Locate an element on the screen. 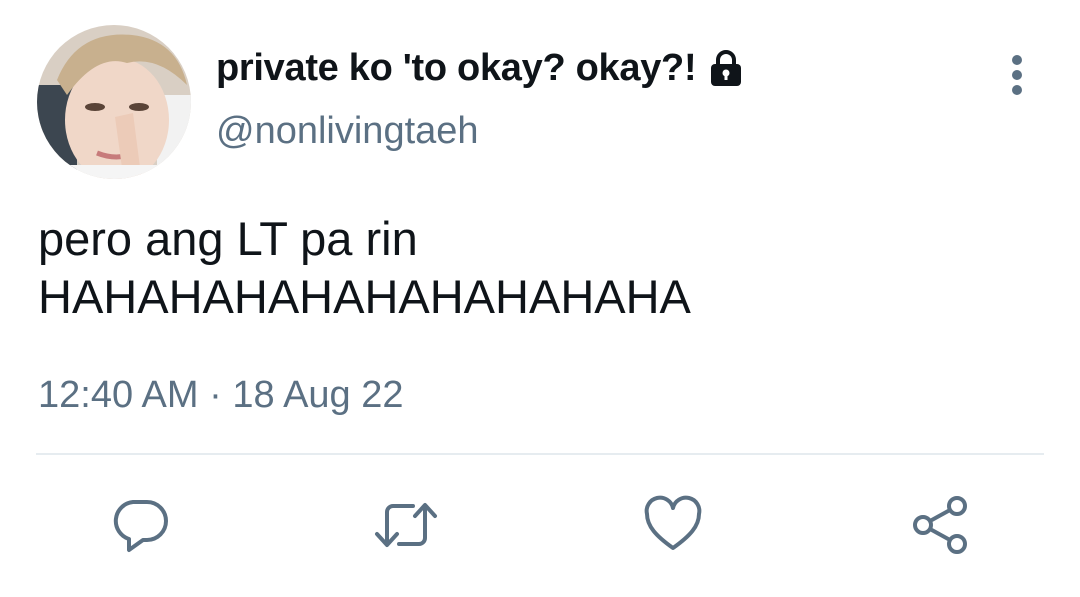 Image resolution: width=1080 pixels, height=597 pixels. like-button is located at coordinates (673, 527).